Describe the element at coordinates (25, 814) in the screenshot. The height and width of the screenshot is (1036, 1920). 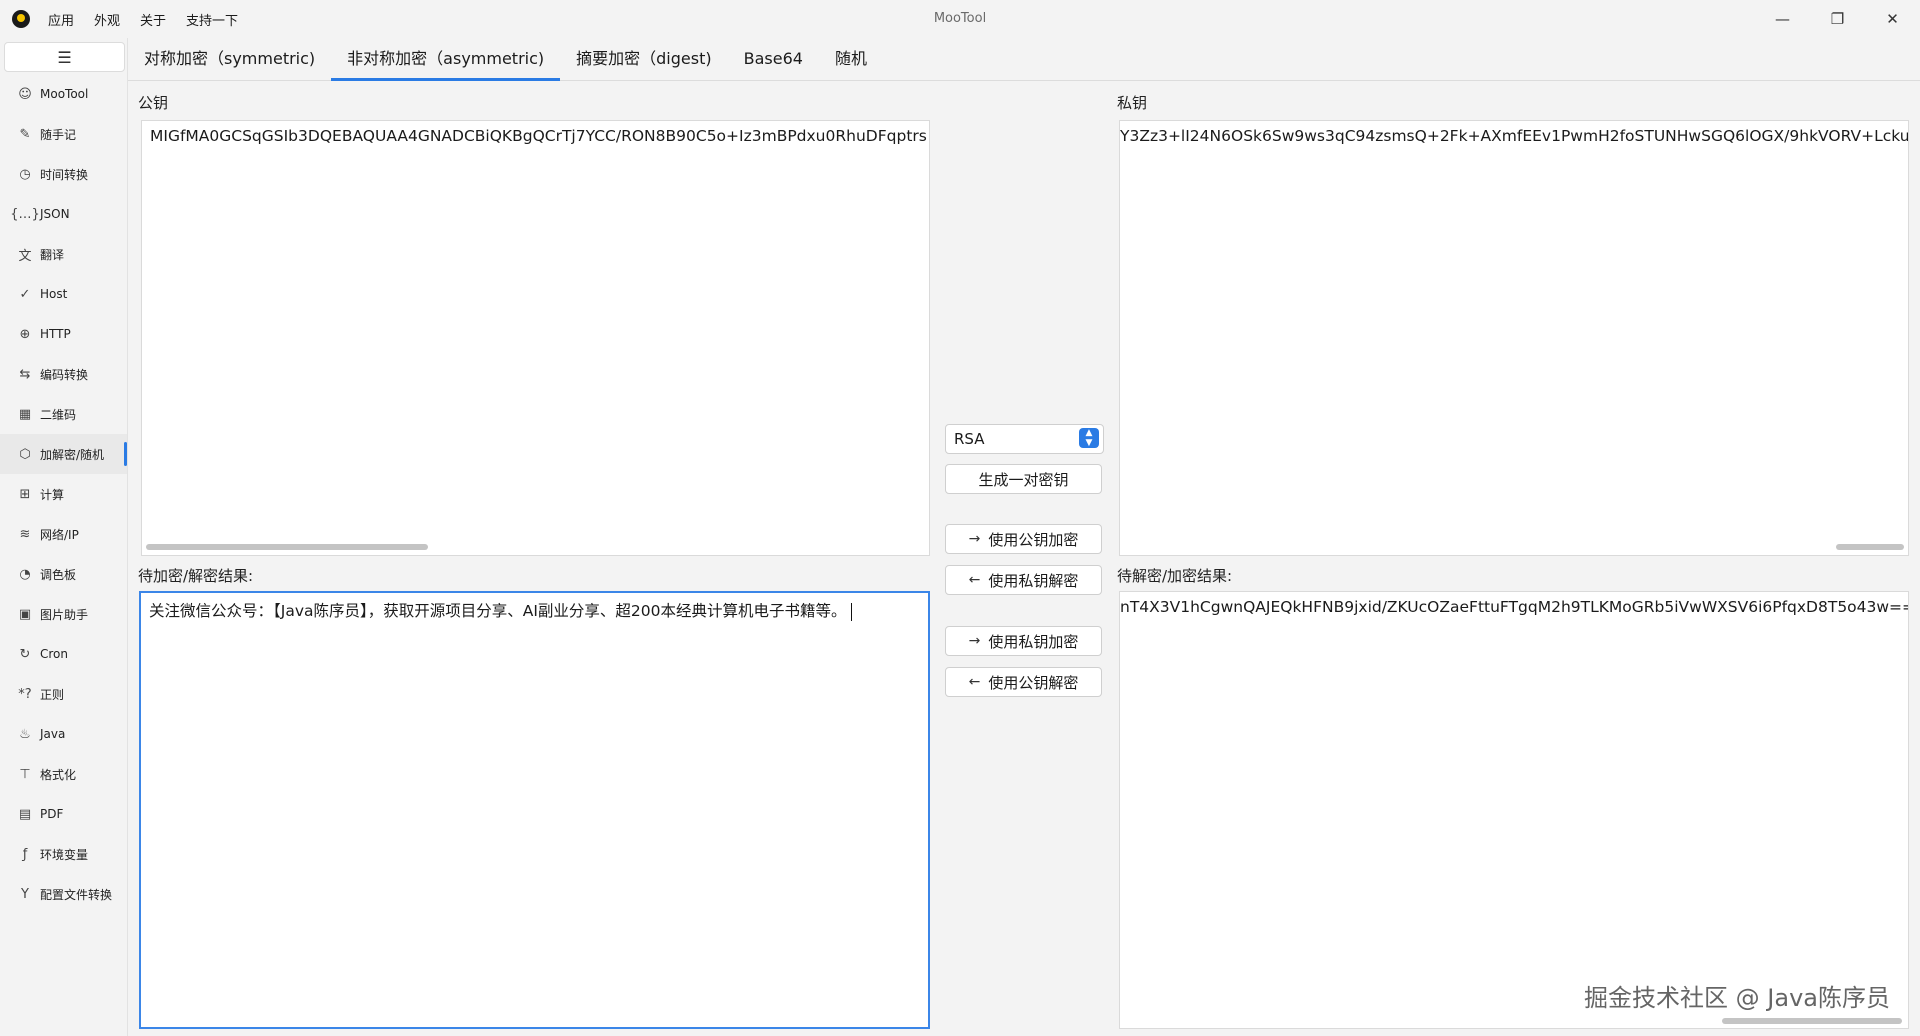
I see `pdf-icon: ▤` at that location.